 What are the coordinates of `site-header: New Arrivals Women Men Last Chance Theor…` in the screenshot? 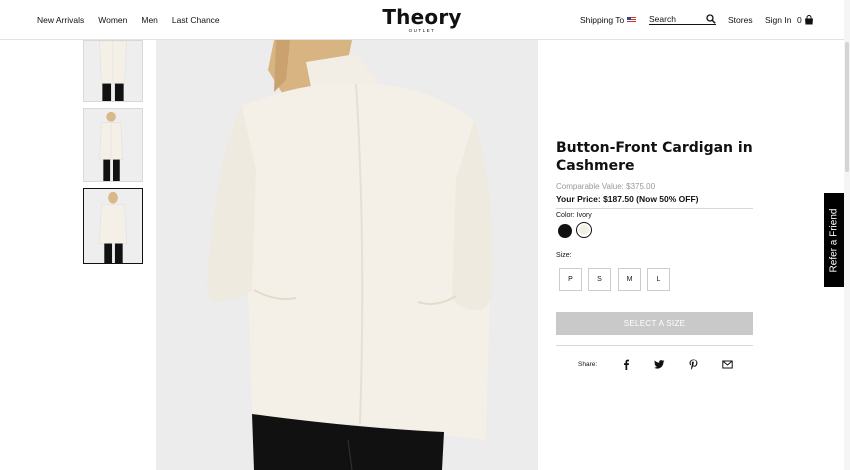 It's located at (425, 20).